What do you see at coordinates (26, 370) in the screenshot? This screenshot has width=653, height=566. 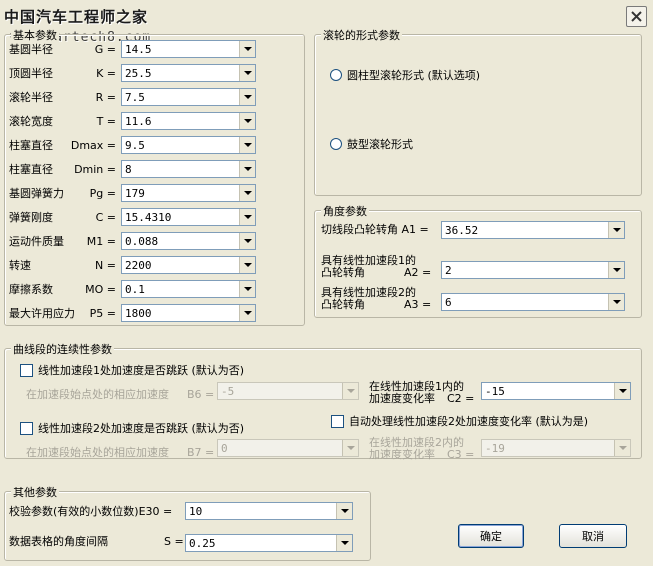 I see `checkbox-jump1` at bounding box center [26, 370].